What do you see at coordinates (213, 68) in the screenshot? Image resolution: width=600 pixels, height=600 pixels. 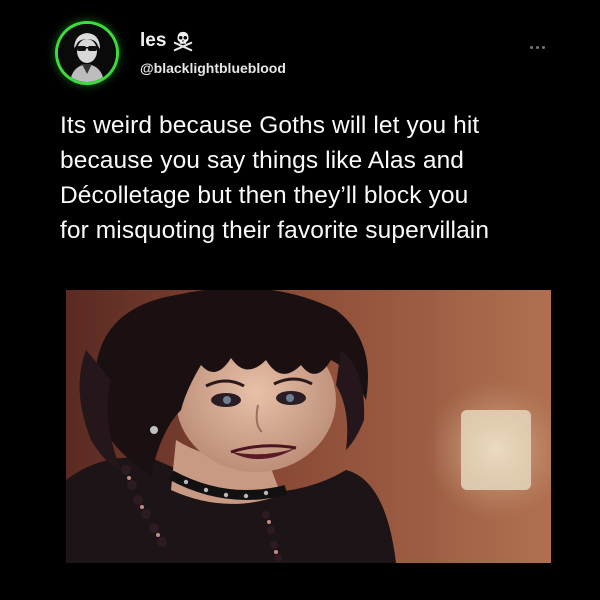 I see `author-handle: @blacklightblueblood` at bounding box center [213, 68].